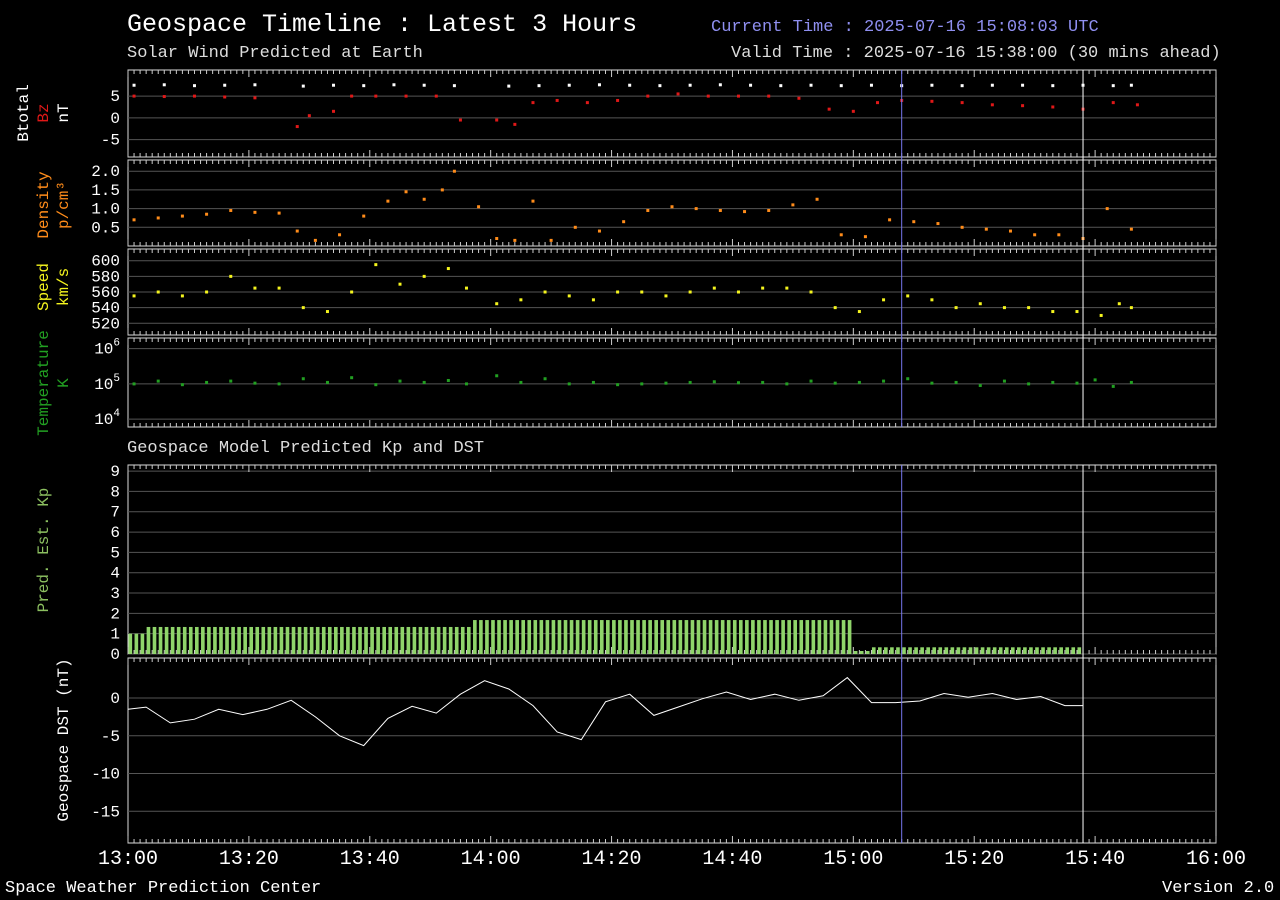 The image size is (1280, 900). I want to click on y-tick-label: 1.5, so click(105, 191).